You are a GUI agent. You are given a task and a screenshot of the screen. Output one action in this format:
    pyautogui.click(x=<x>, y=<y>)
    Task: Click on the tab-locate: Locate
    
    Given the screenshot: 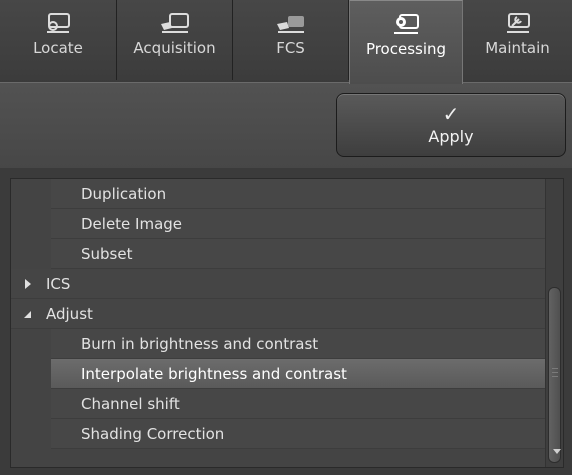 What is the action you would take?
    pyautogui.click(x=58, y=40)
    